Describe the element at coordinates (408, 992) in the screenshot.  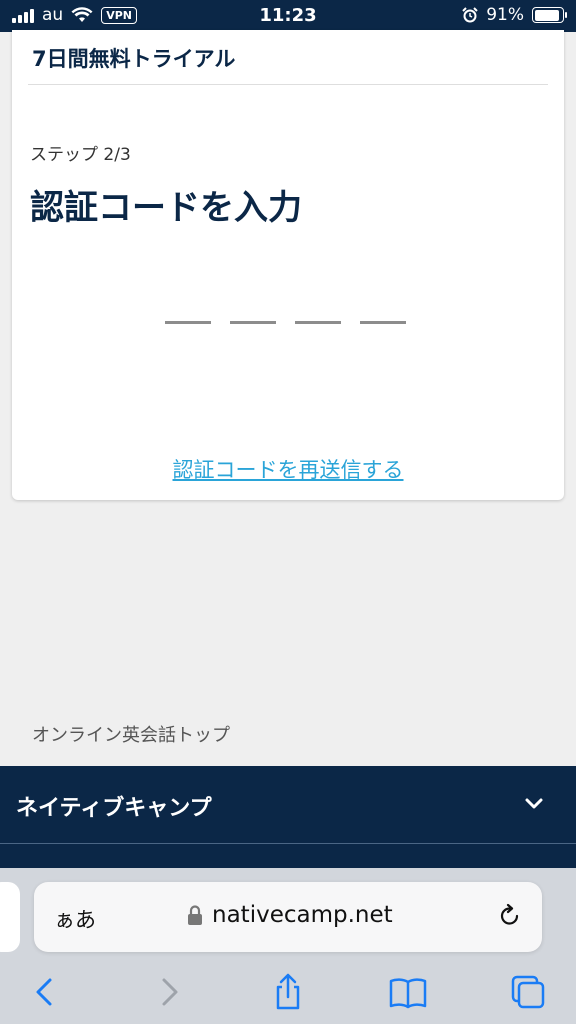
I see `bookmarks-icon` at that location.